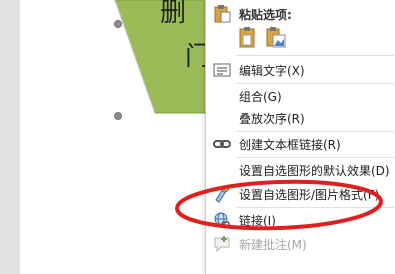 This screenshot has height=274, width=395. What do you see at coordinates (272, 71) in the screenshot?
I see `menu-item-label: 编辑文字(X)` at bounding box center [272, 71].